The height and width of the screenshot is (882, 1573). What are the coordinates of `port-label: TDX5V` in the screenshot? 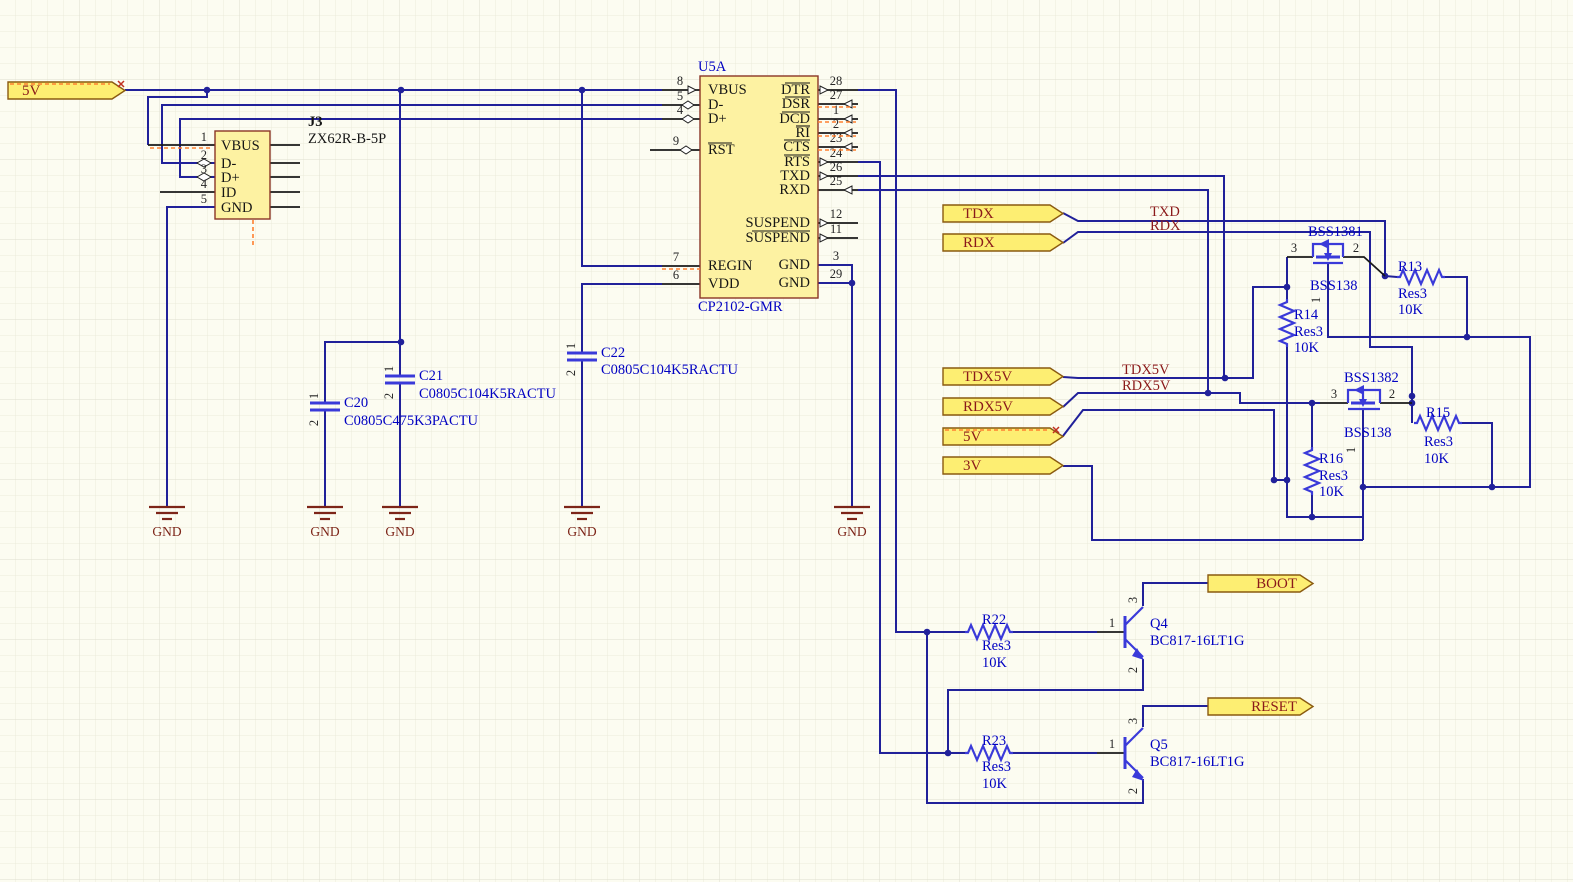 It's located at (987, 377).